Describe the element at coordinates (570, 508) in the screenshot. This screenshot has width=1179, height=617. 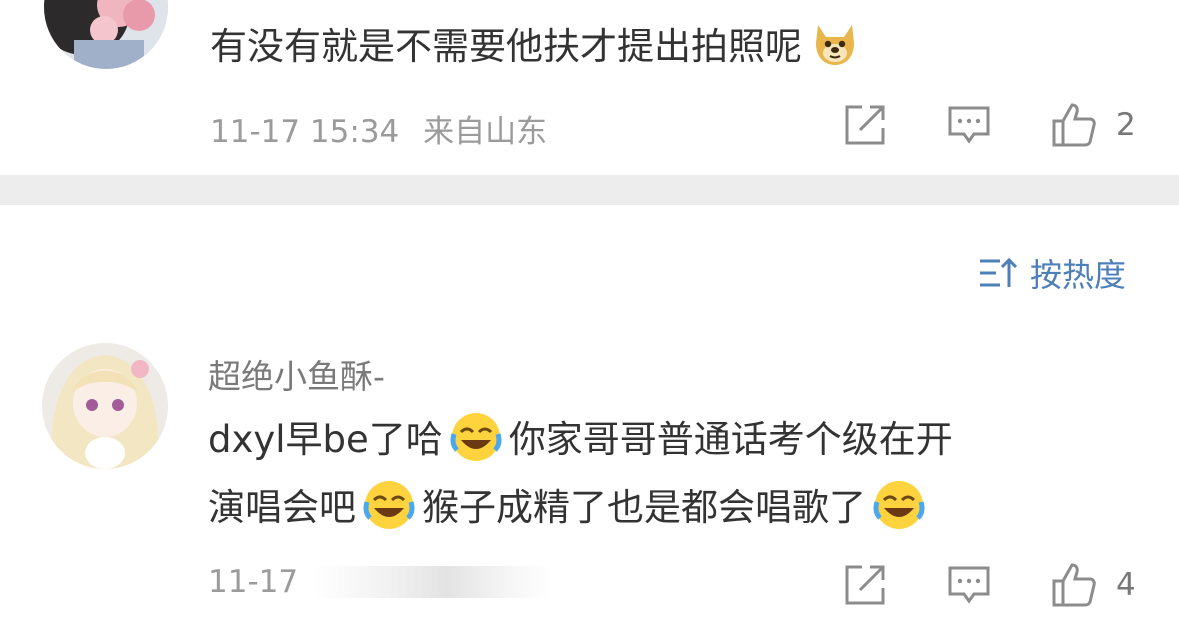
I see `comment-text-line-2: 演唱会吧 猴子成精了也是都会唱歌了` at that location.